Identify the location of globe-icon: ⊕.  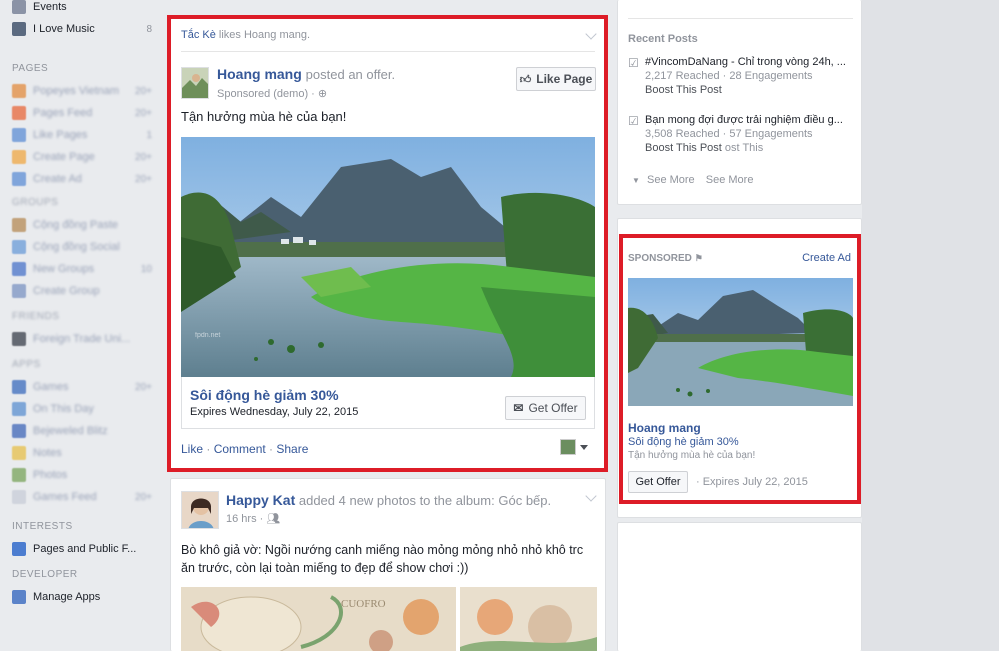
(322, 94).